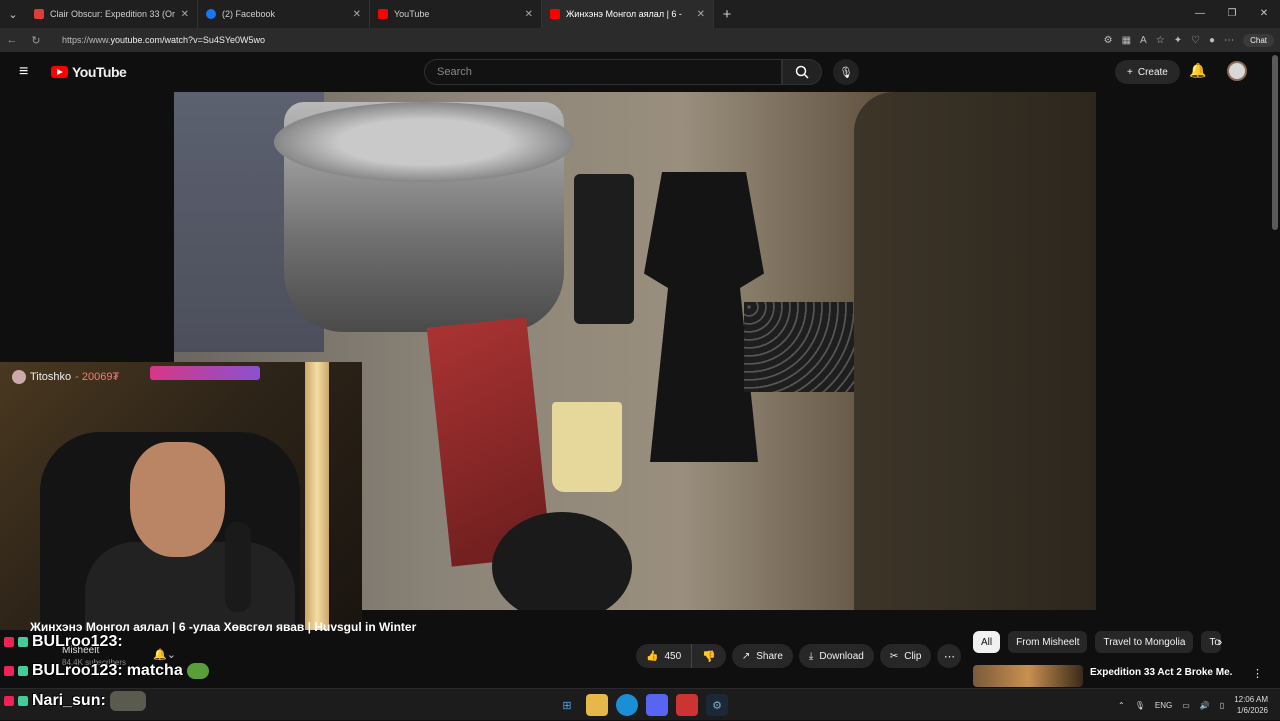 This screenshot has width=1280, height=721. I want to click on video-frame-grill, so click(799, 347).